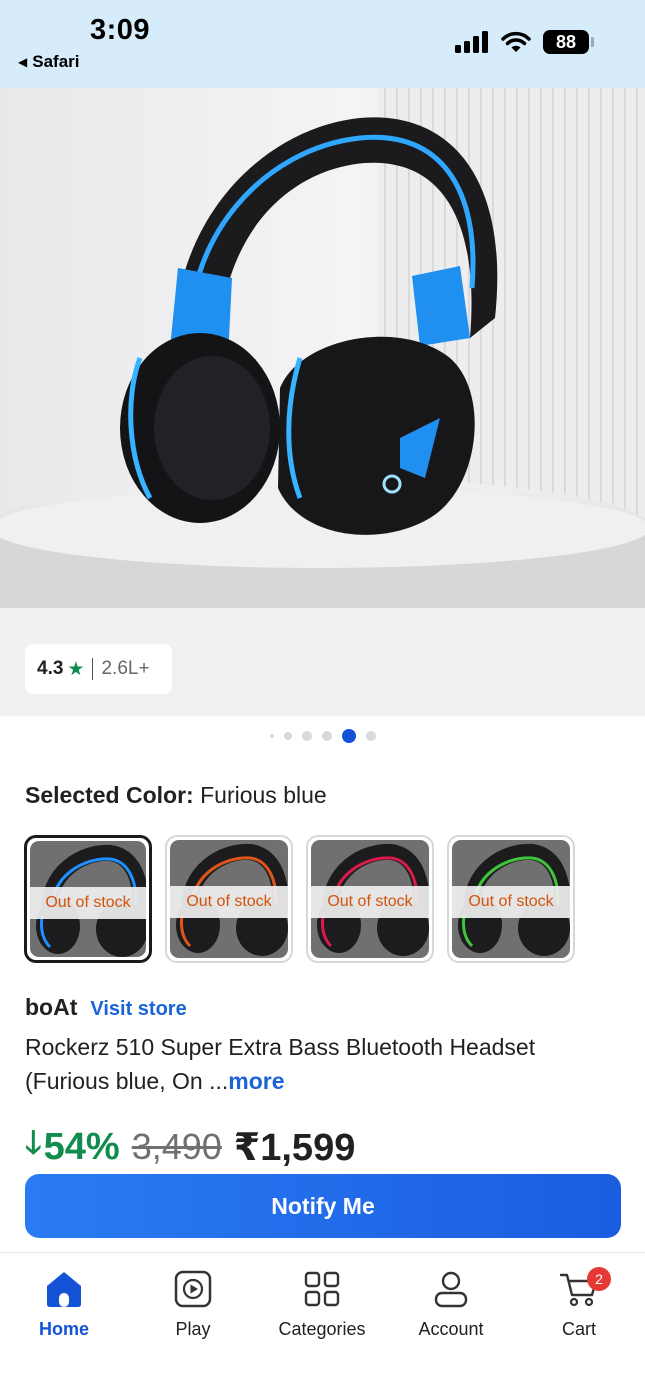  What do you see at coordinates (138, 1009) in the screenshot?
I see `visit-store-link: Visit store` at bounding box center [138, 1009].